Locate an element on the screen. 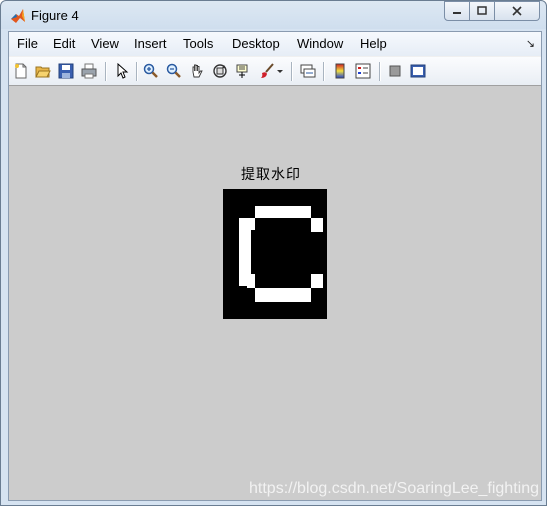 Image resolution: width=547 pixels, height=506 pixels. menu-insert: Insert is located at coordinates (150, 43).